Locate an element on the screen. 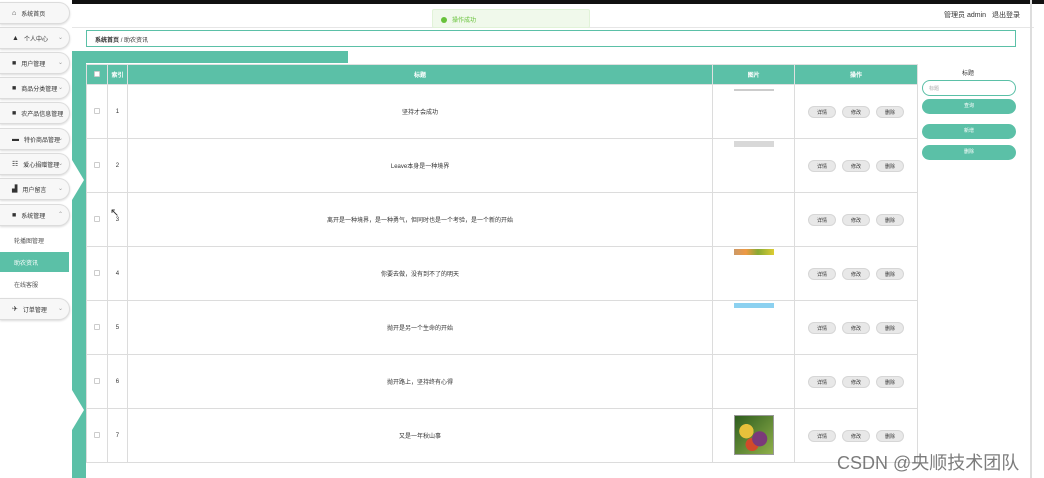 The image size is (1044, 478). table-row: 2 Leave本身是一种境界 详情 修改 删除 is located at coordinates (502, 165).